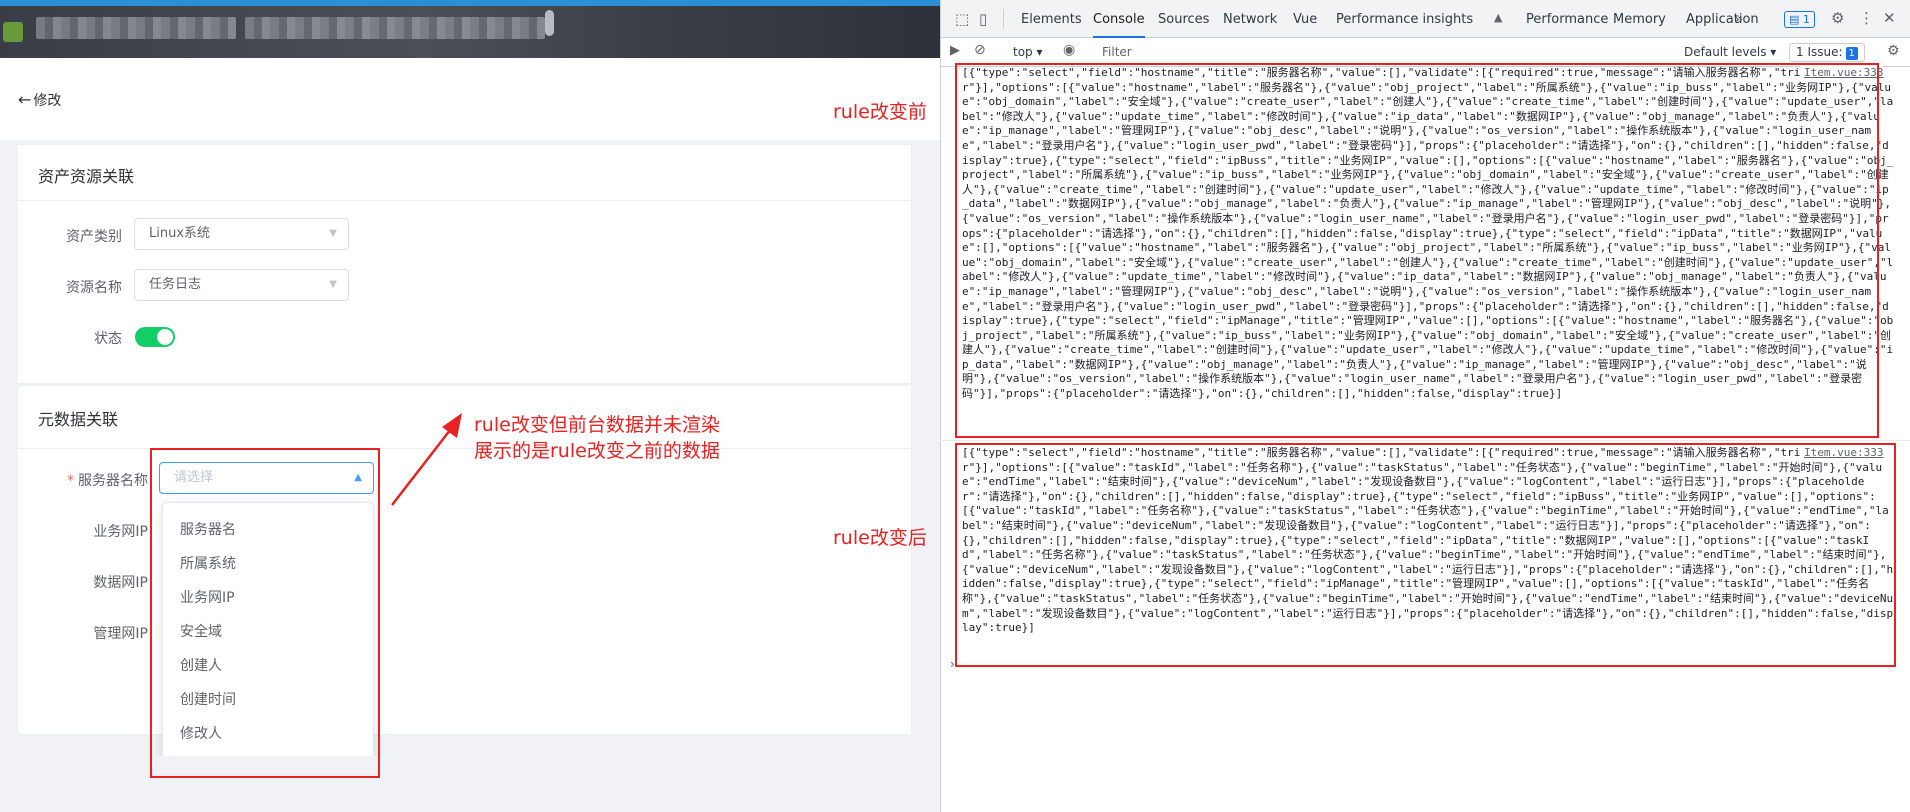 This screenshot has width=1910, height=812. What do you see at coordinates (70, 481) in the screenshot?
I see `required-mark: *` at bounding box center [70, 481].